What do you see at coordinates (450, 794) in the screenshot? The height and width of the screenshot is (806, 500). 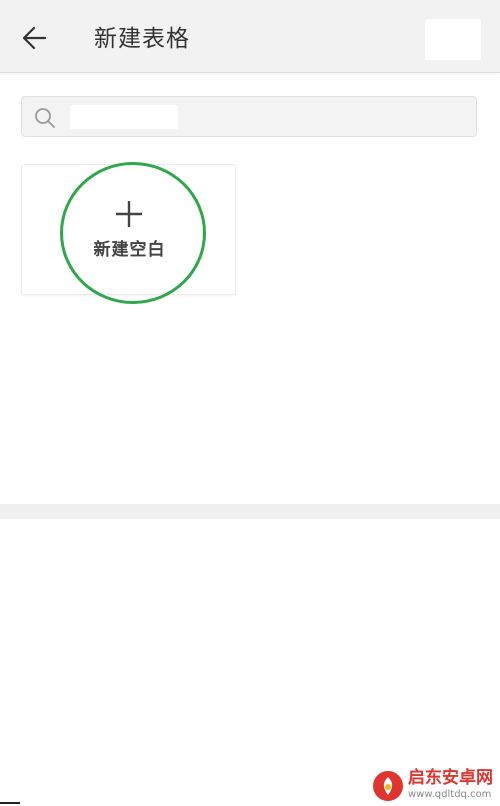 I see `watermark-url: www.qdltdq.com` at bounding box center [450, 794].